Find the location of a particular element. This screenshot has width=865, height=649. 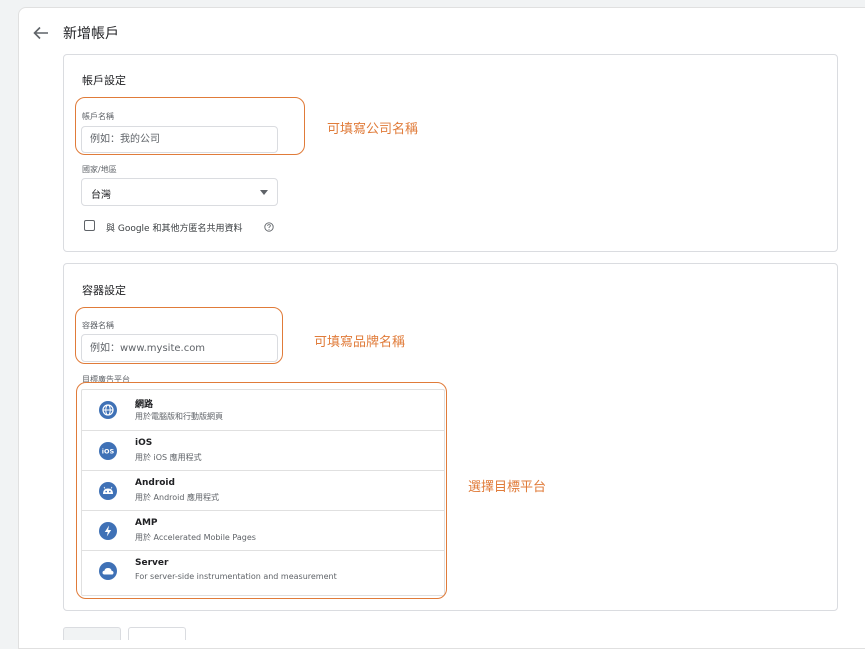

container-settings-title: 容器設定 is located at coordinates (104, 290).